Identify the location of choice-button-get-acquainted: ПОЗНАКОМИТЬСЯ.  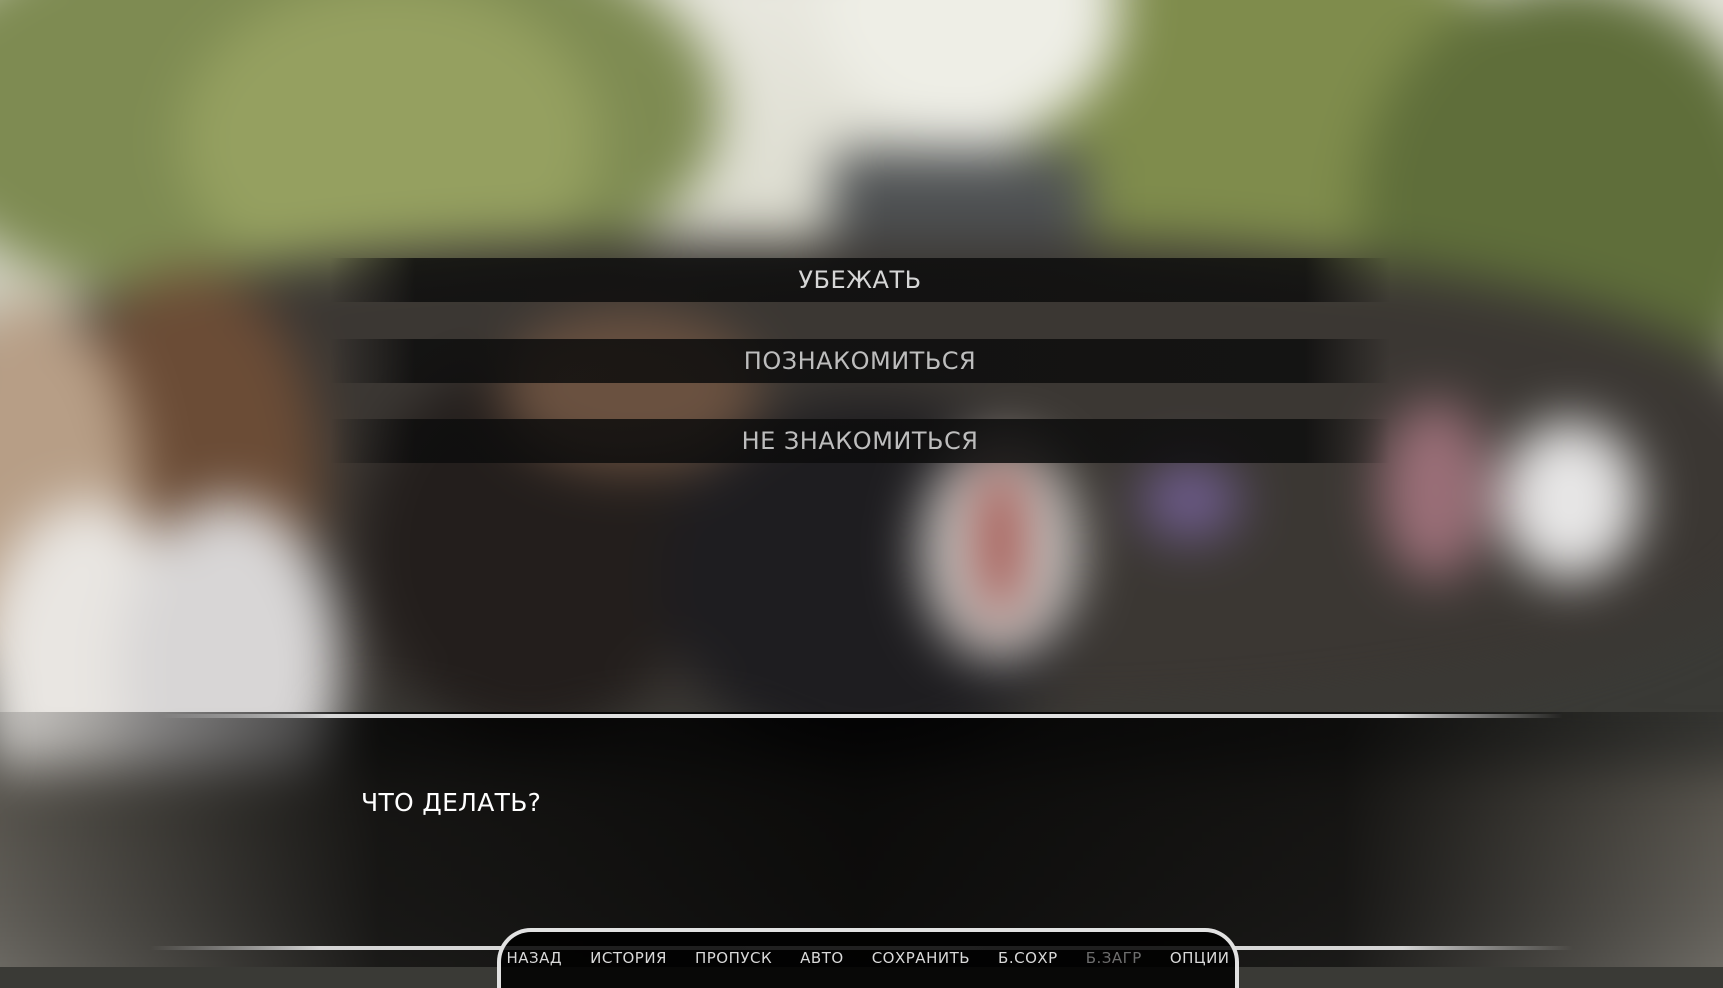
(860, 361).